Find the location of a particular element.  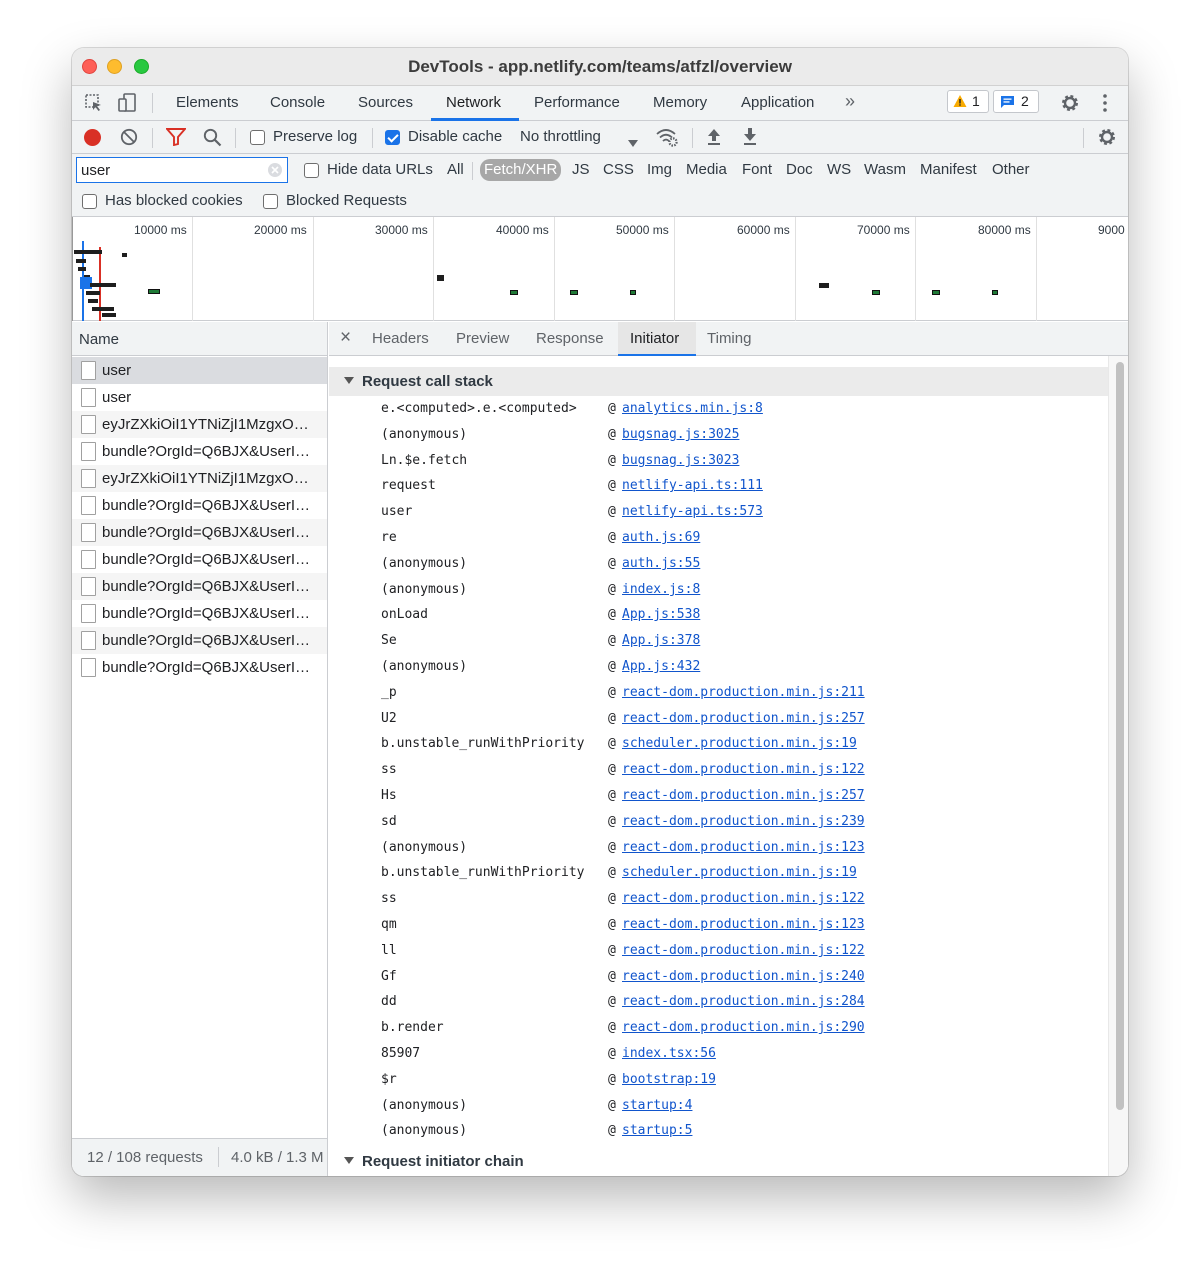

filter-type-manifest: Manifest is located at coordinates (948, 169).